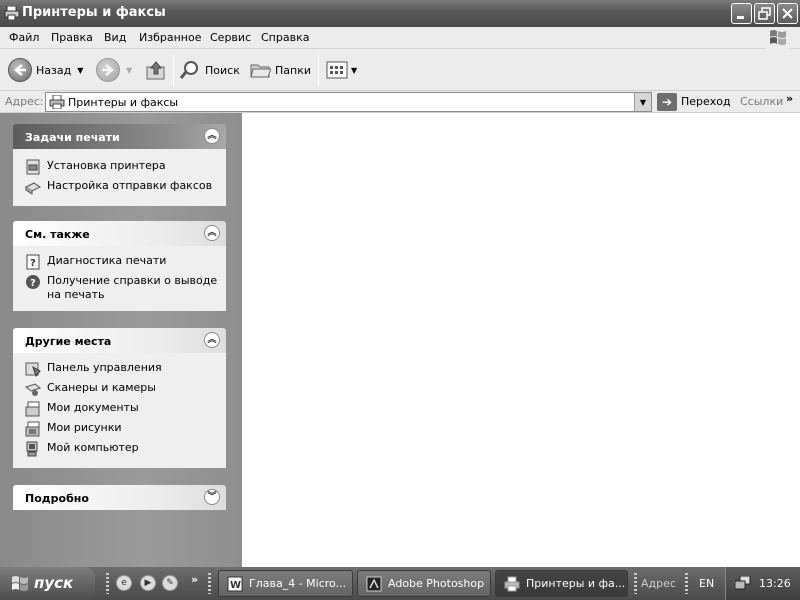  Describe the element at coordinates (54, 583) in the screenshot. I see `start-label: пуск` at that location.